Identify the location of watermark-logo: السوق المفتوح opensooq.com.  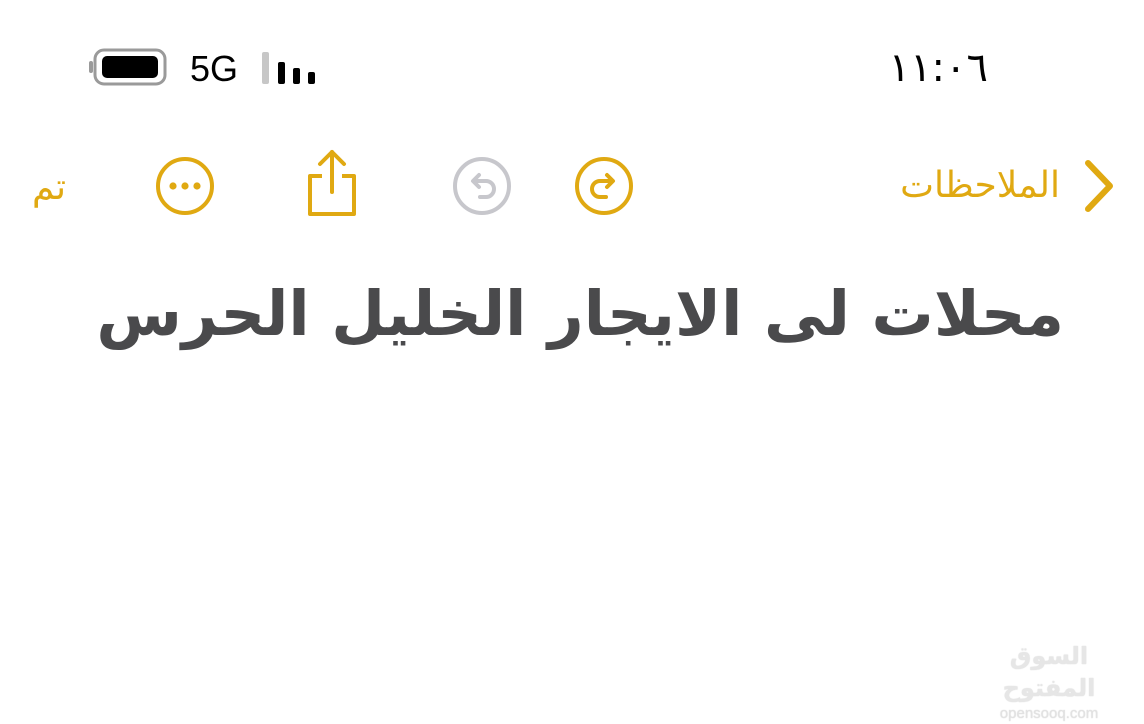
(1049, 681).